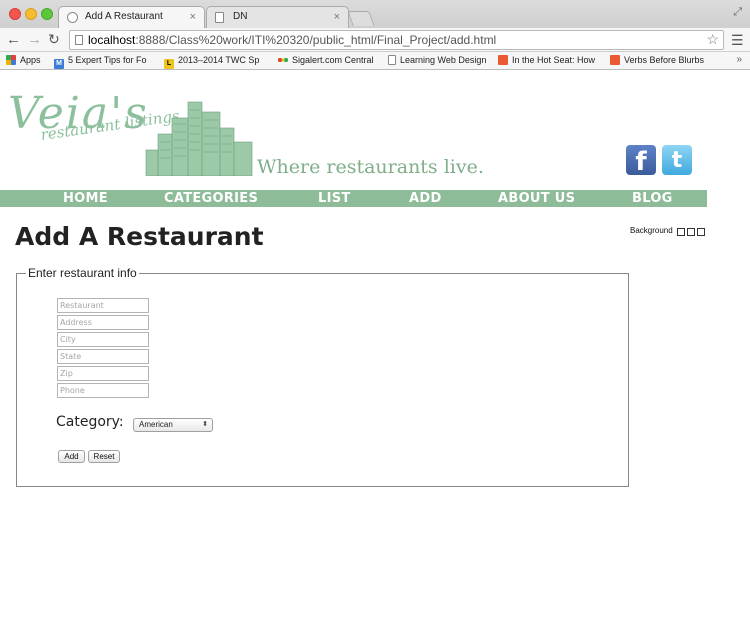  I want to click on bookmark-label: 2013–2014 TWC Sp, so click(219, 60).